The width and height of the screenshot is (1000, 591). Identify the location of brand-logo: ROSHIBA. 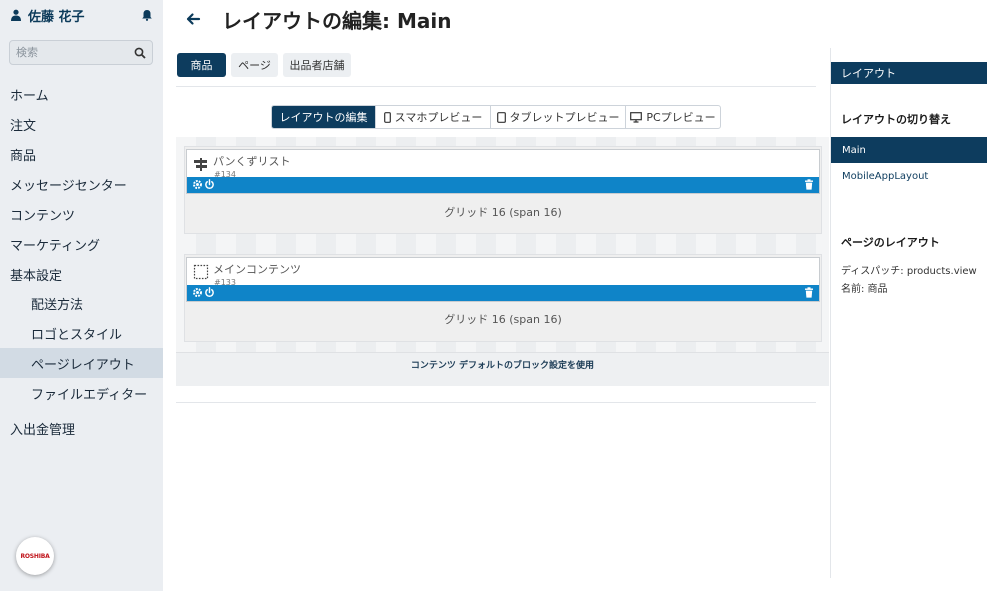
(35, 556).